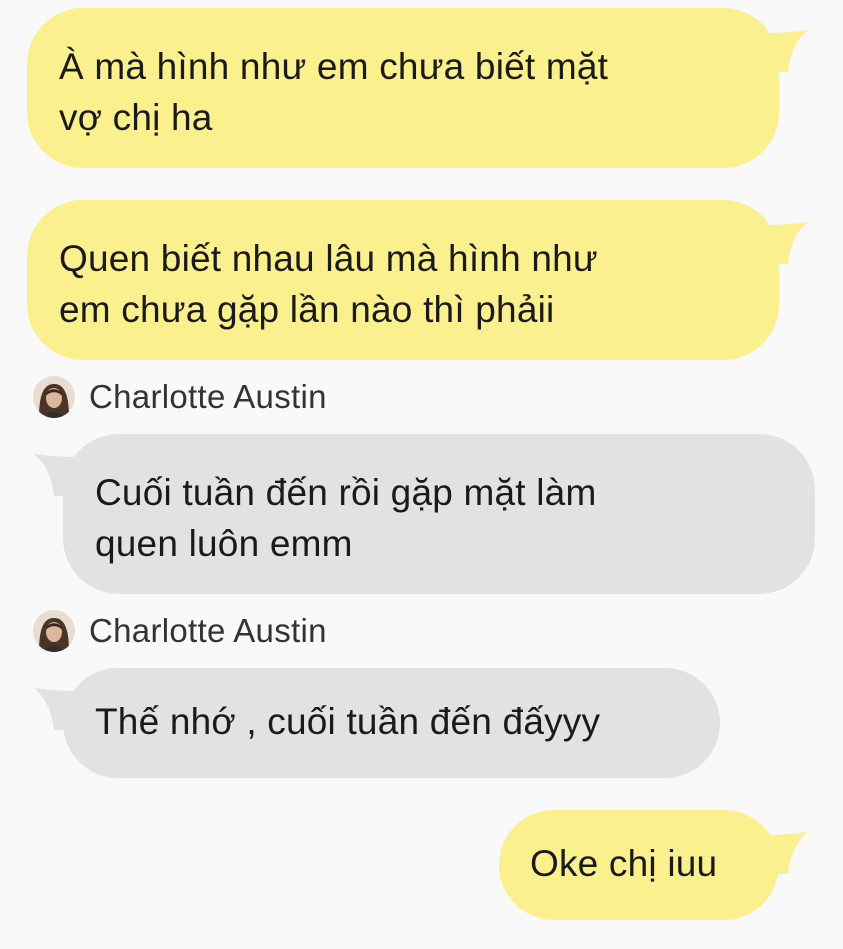 The image size is (843, 949). What do you see at coordinates (224, 543) in the screenshot?
I see `message-text-line: quen luôn emm` at bounding box center [224, 543].